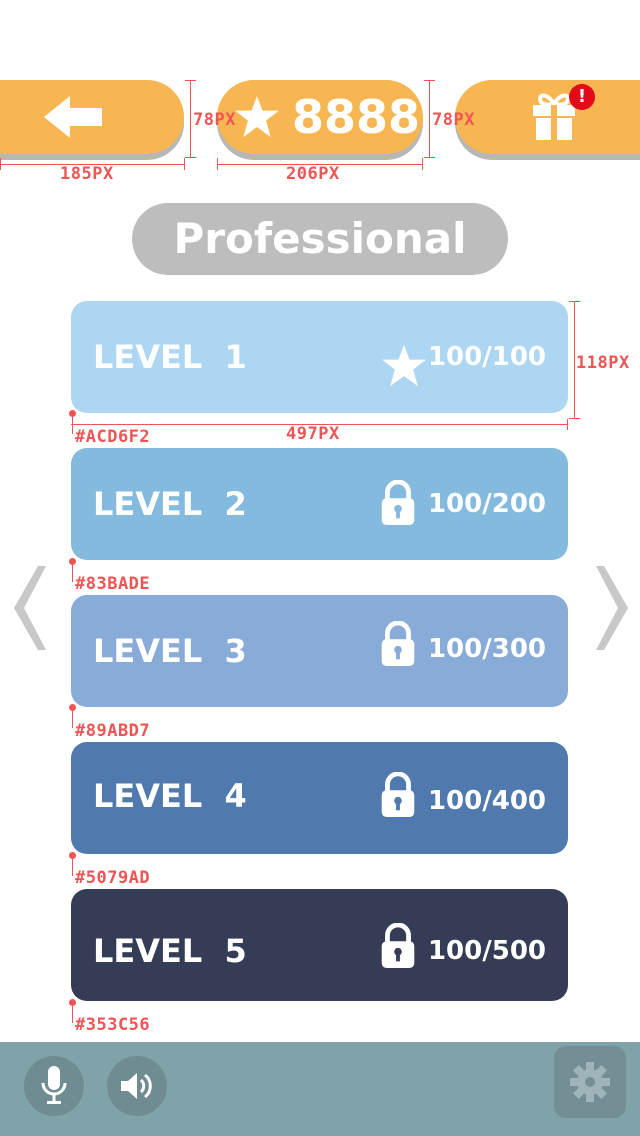 This screenshot has height=1136, width=640. What do you see at coordinates (170, 504) in the screenshot?
I see `level-label: LEVEL 2` at bounding box center [170, 504].